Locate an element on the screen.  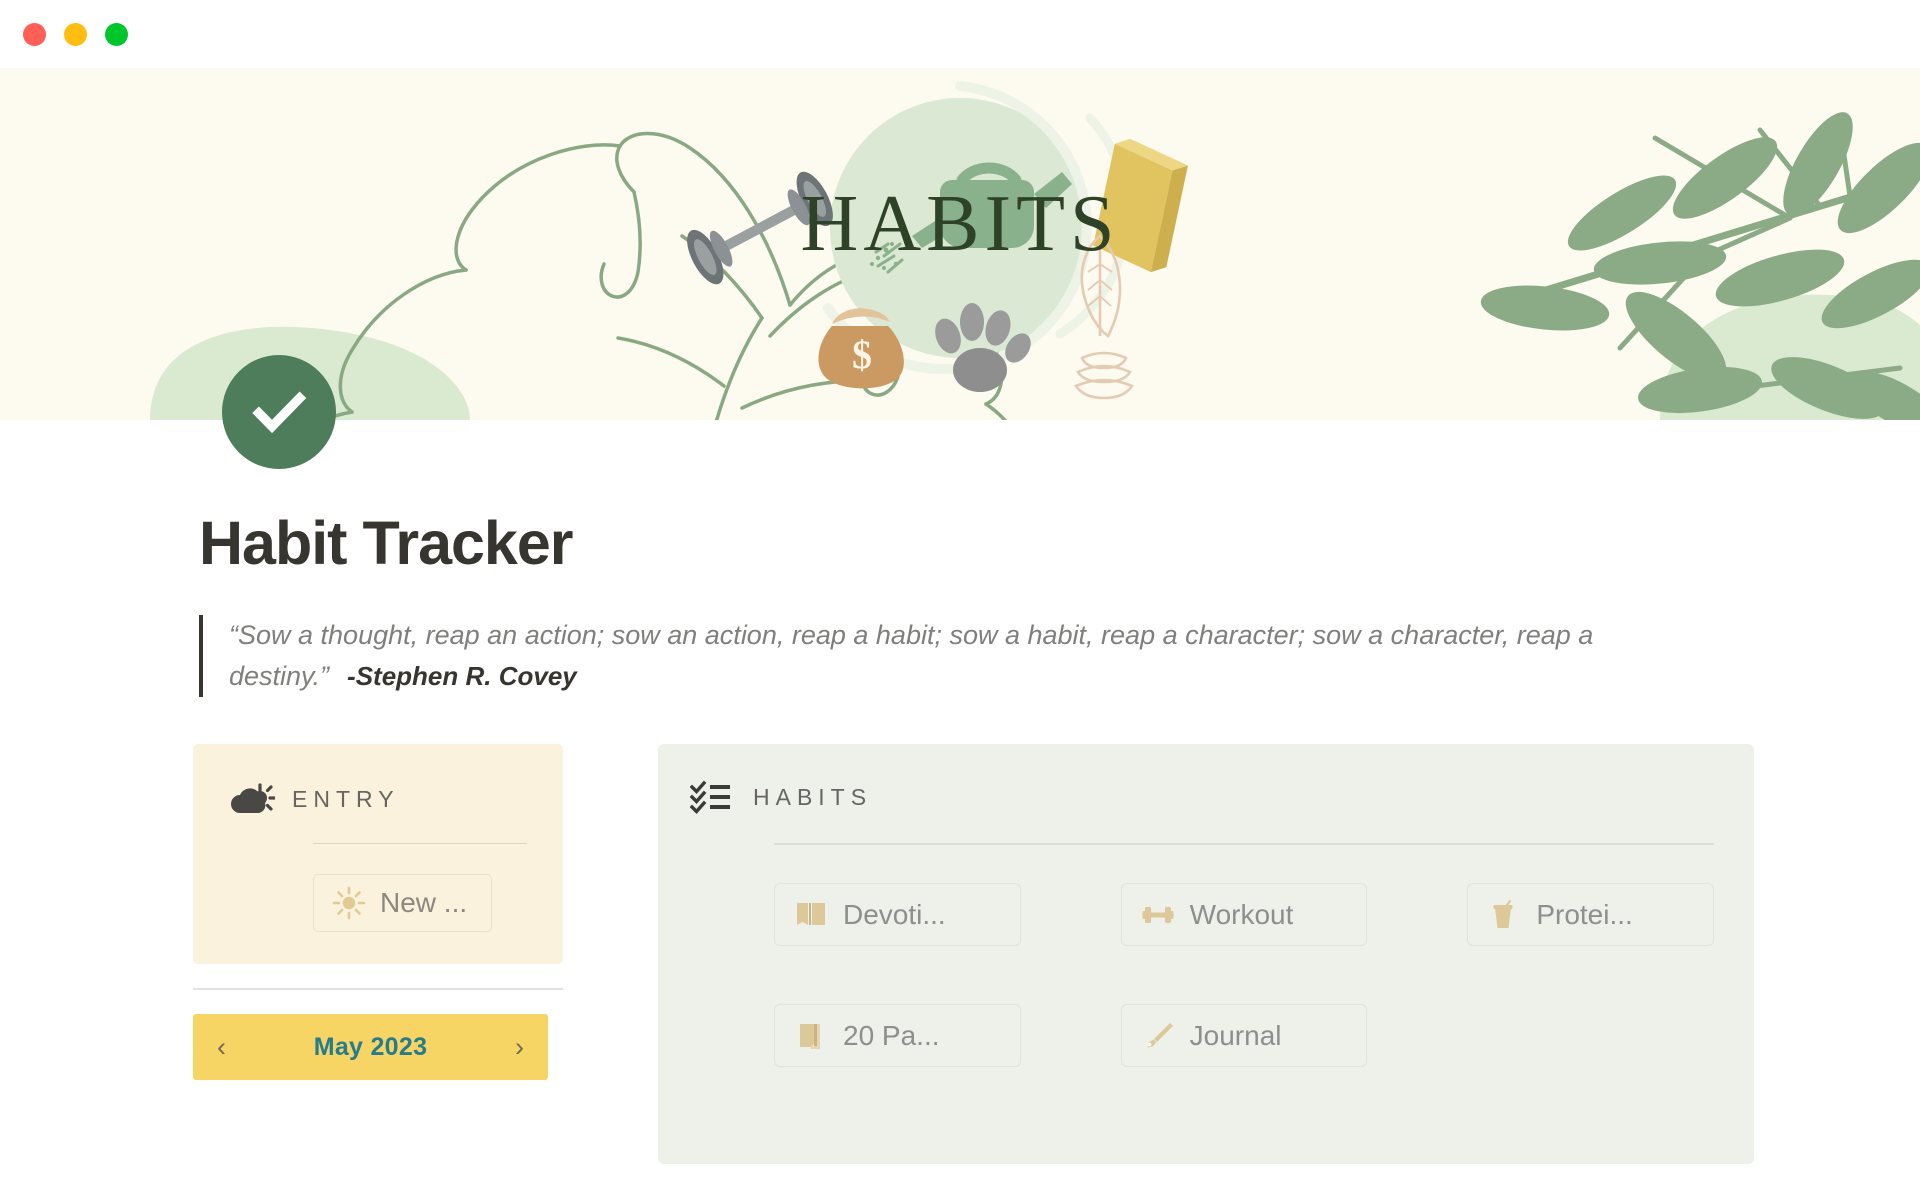
left-column-divider is located at coordinates (378, 989).